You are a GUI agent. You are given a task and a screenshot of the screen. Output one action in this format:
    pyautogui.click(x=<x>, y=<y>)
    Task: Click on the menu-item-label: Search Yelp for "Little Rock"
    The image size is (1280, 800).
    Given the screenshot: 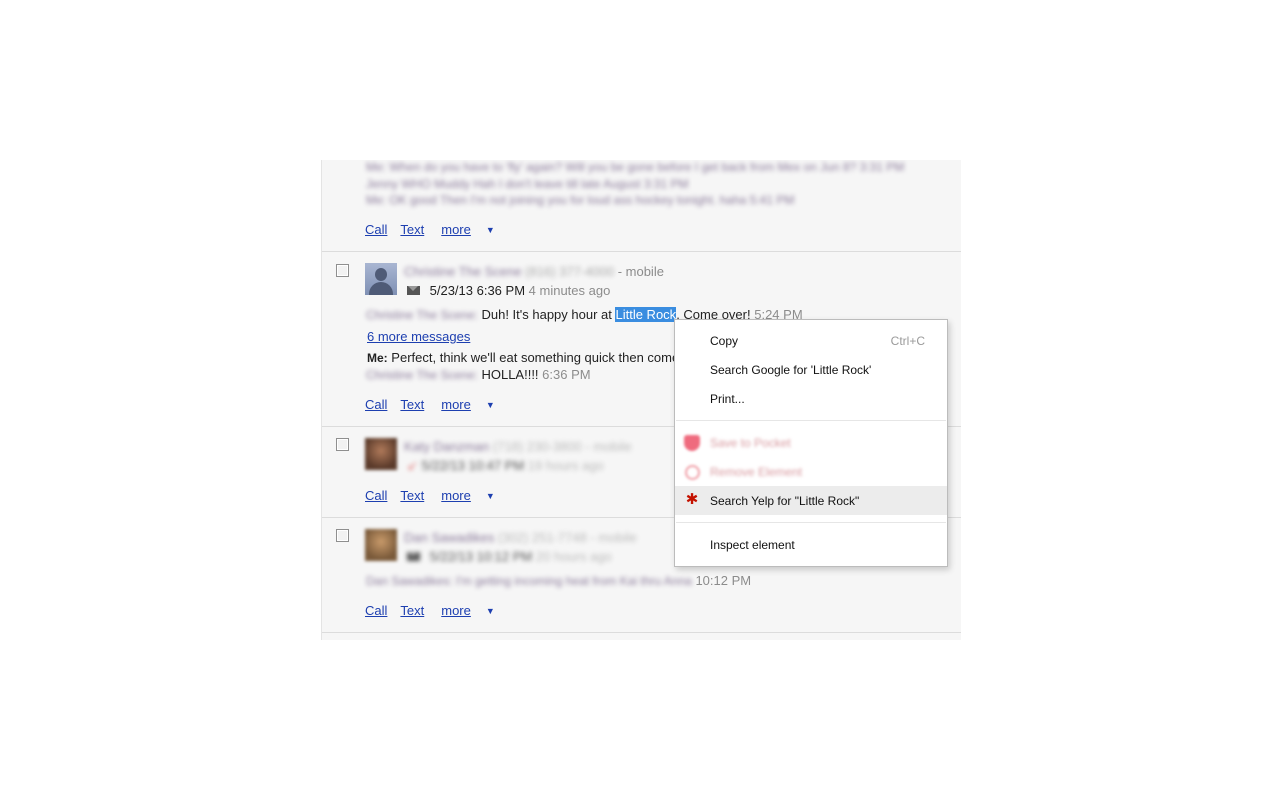 What is the action you would take?
    pyautogui.click(x=785, y=500)
    